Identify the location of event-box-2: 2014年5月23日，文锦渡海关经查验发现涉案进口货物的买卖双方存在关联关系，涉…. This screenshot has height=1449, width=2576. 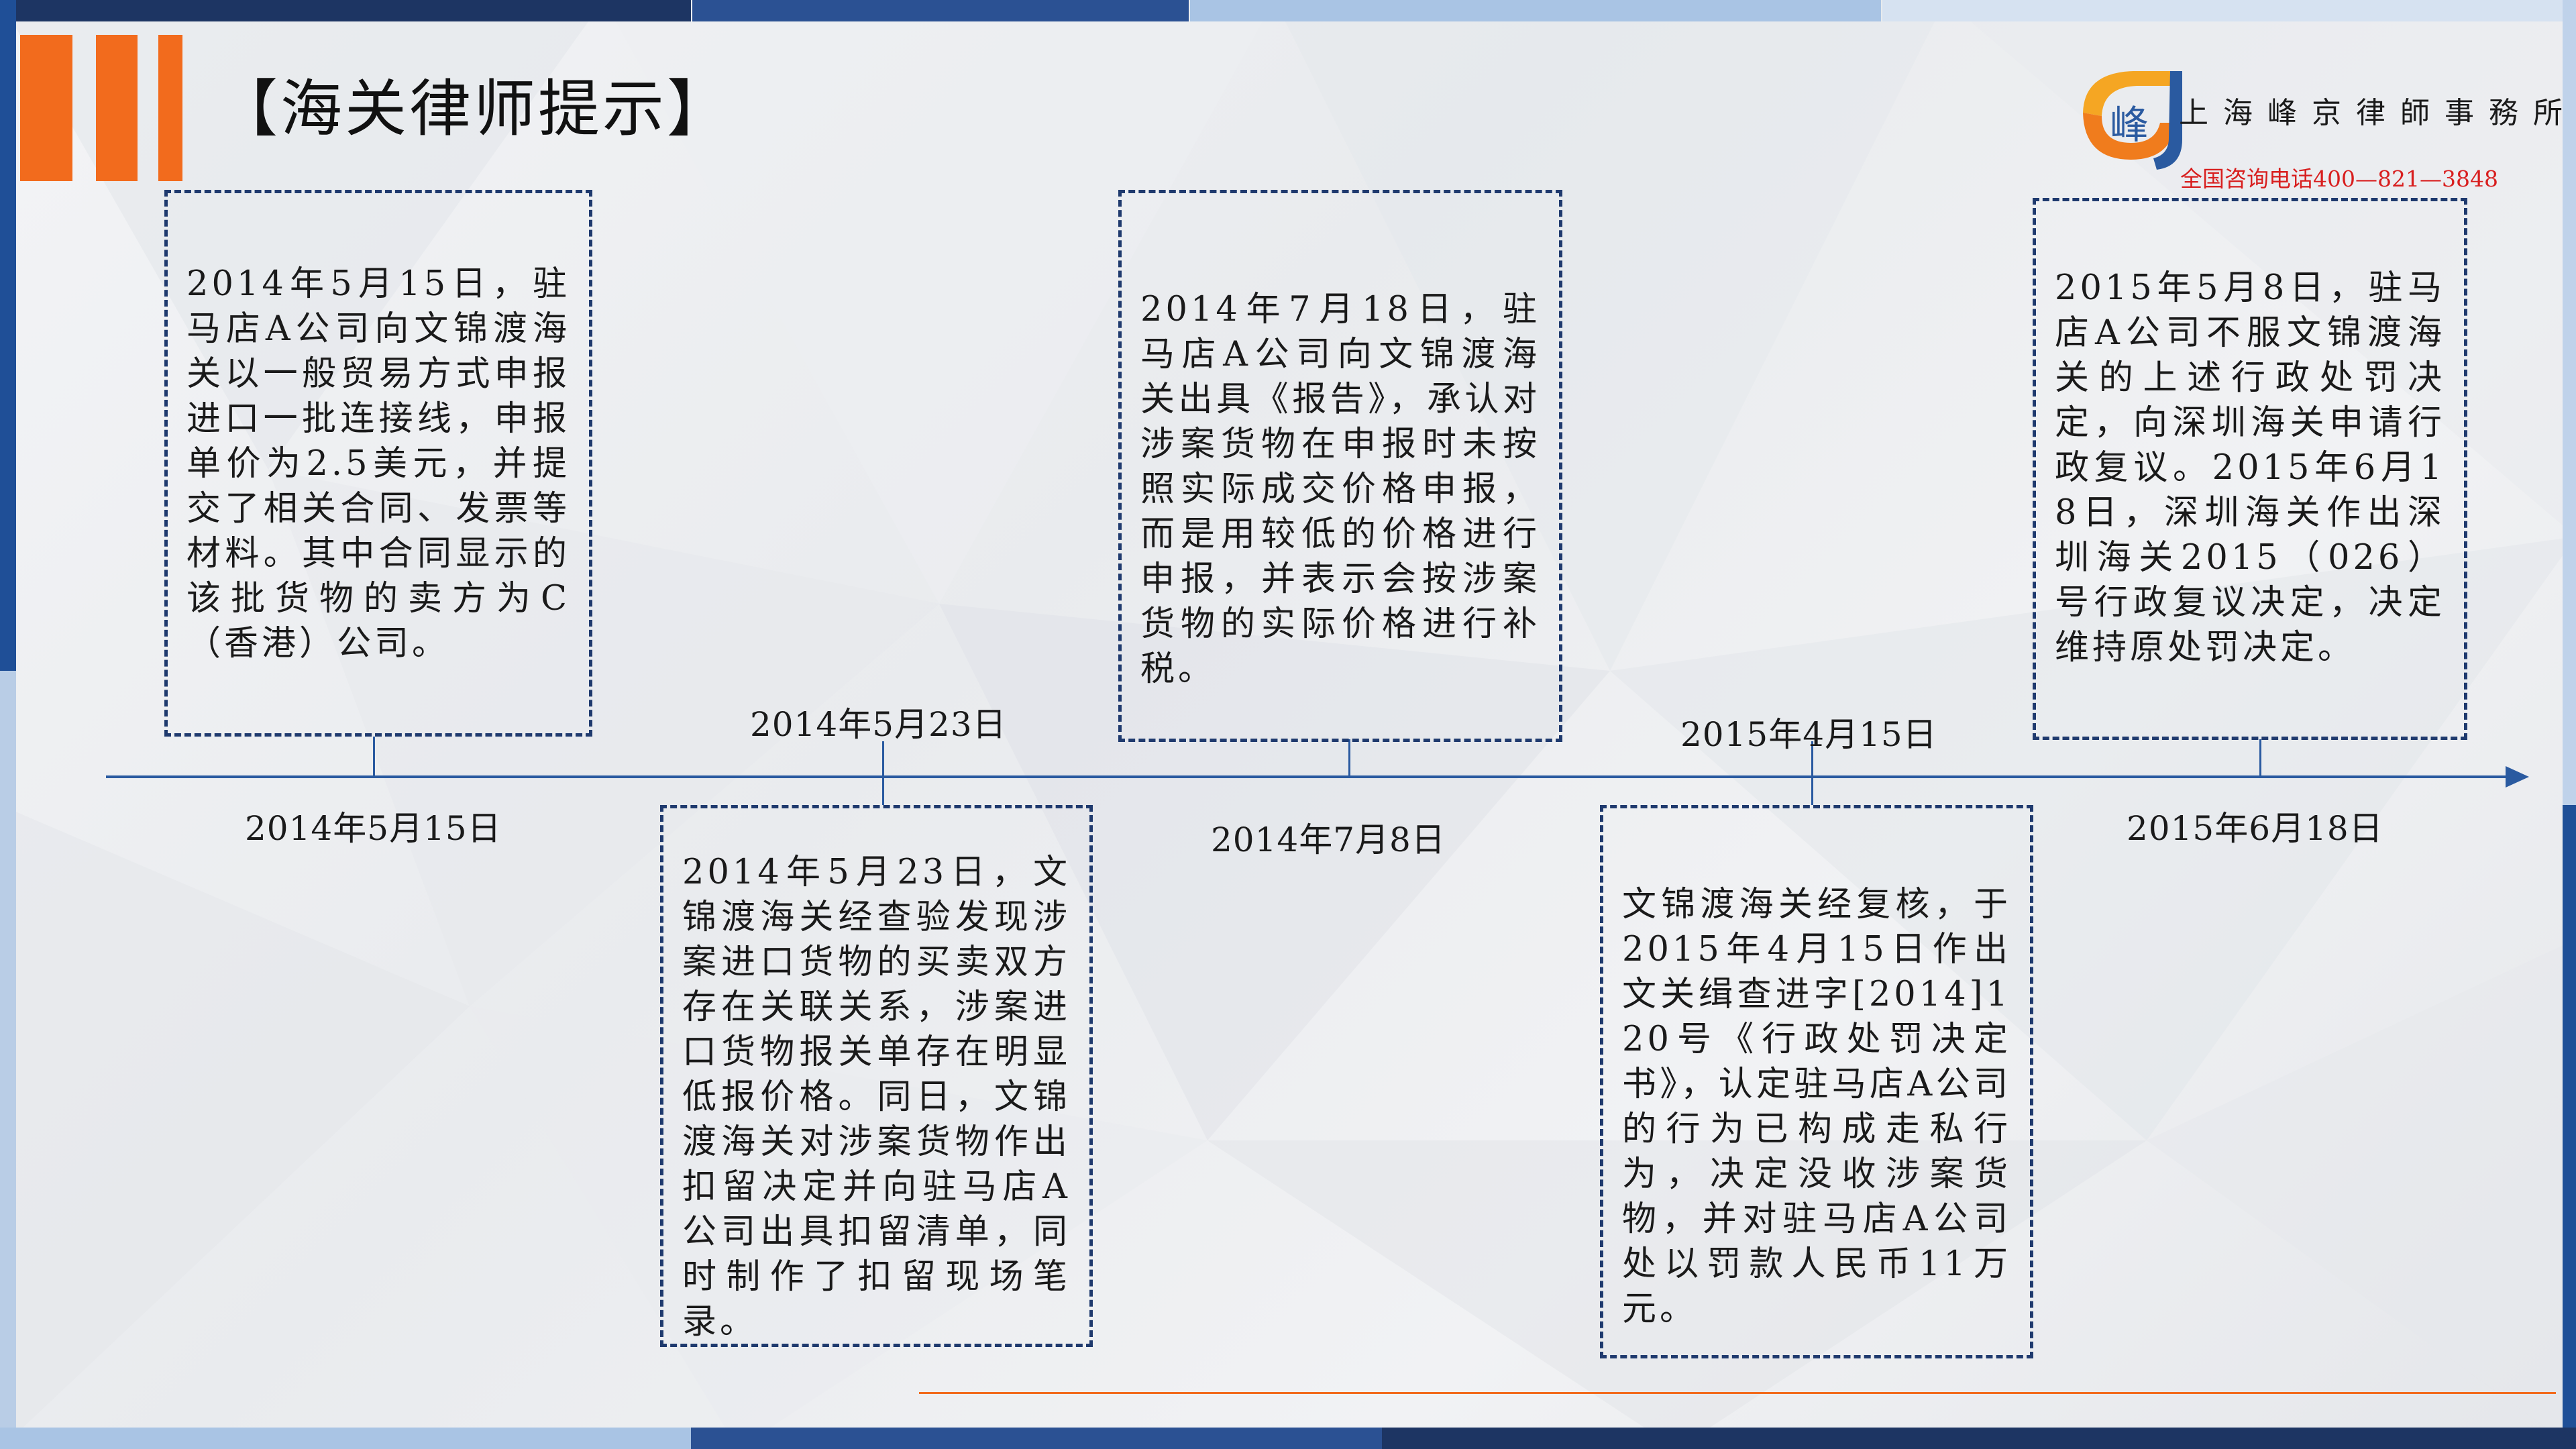
(876, 1076).